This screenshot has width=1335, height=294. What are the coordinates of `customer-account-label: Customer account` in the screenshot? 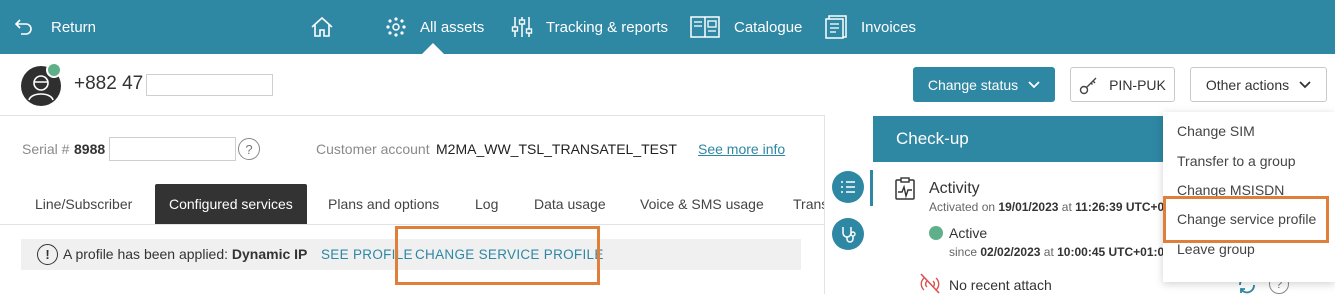 It's located at (373, 149).